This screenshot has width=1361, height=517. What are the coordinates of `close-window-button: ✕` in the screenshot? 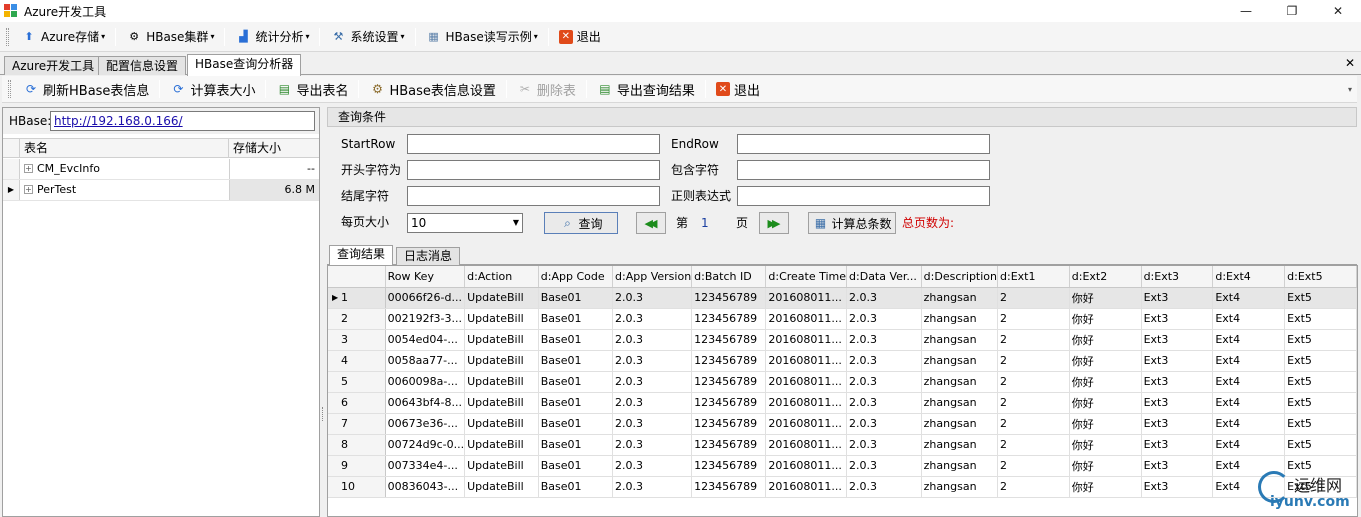 It's located at (1338, 11).